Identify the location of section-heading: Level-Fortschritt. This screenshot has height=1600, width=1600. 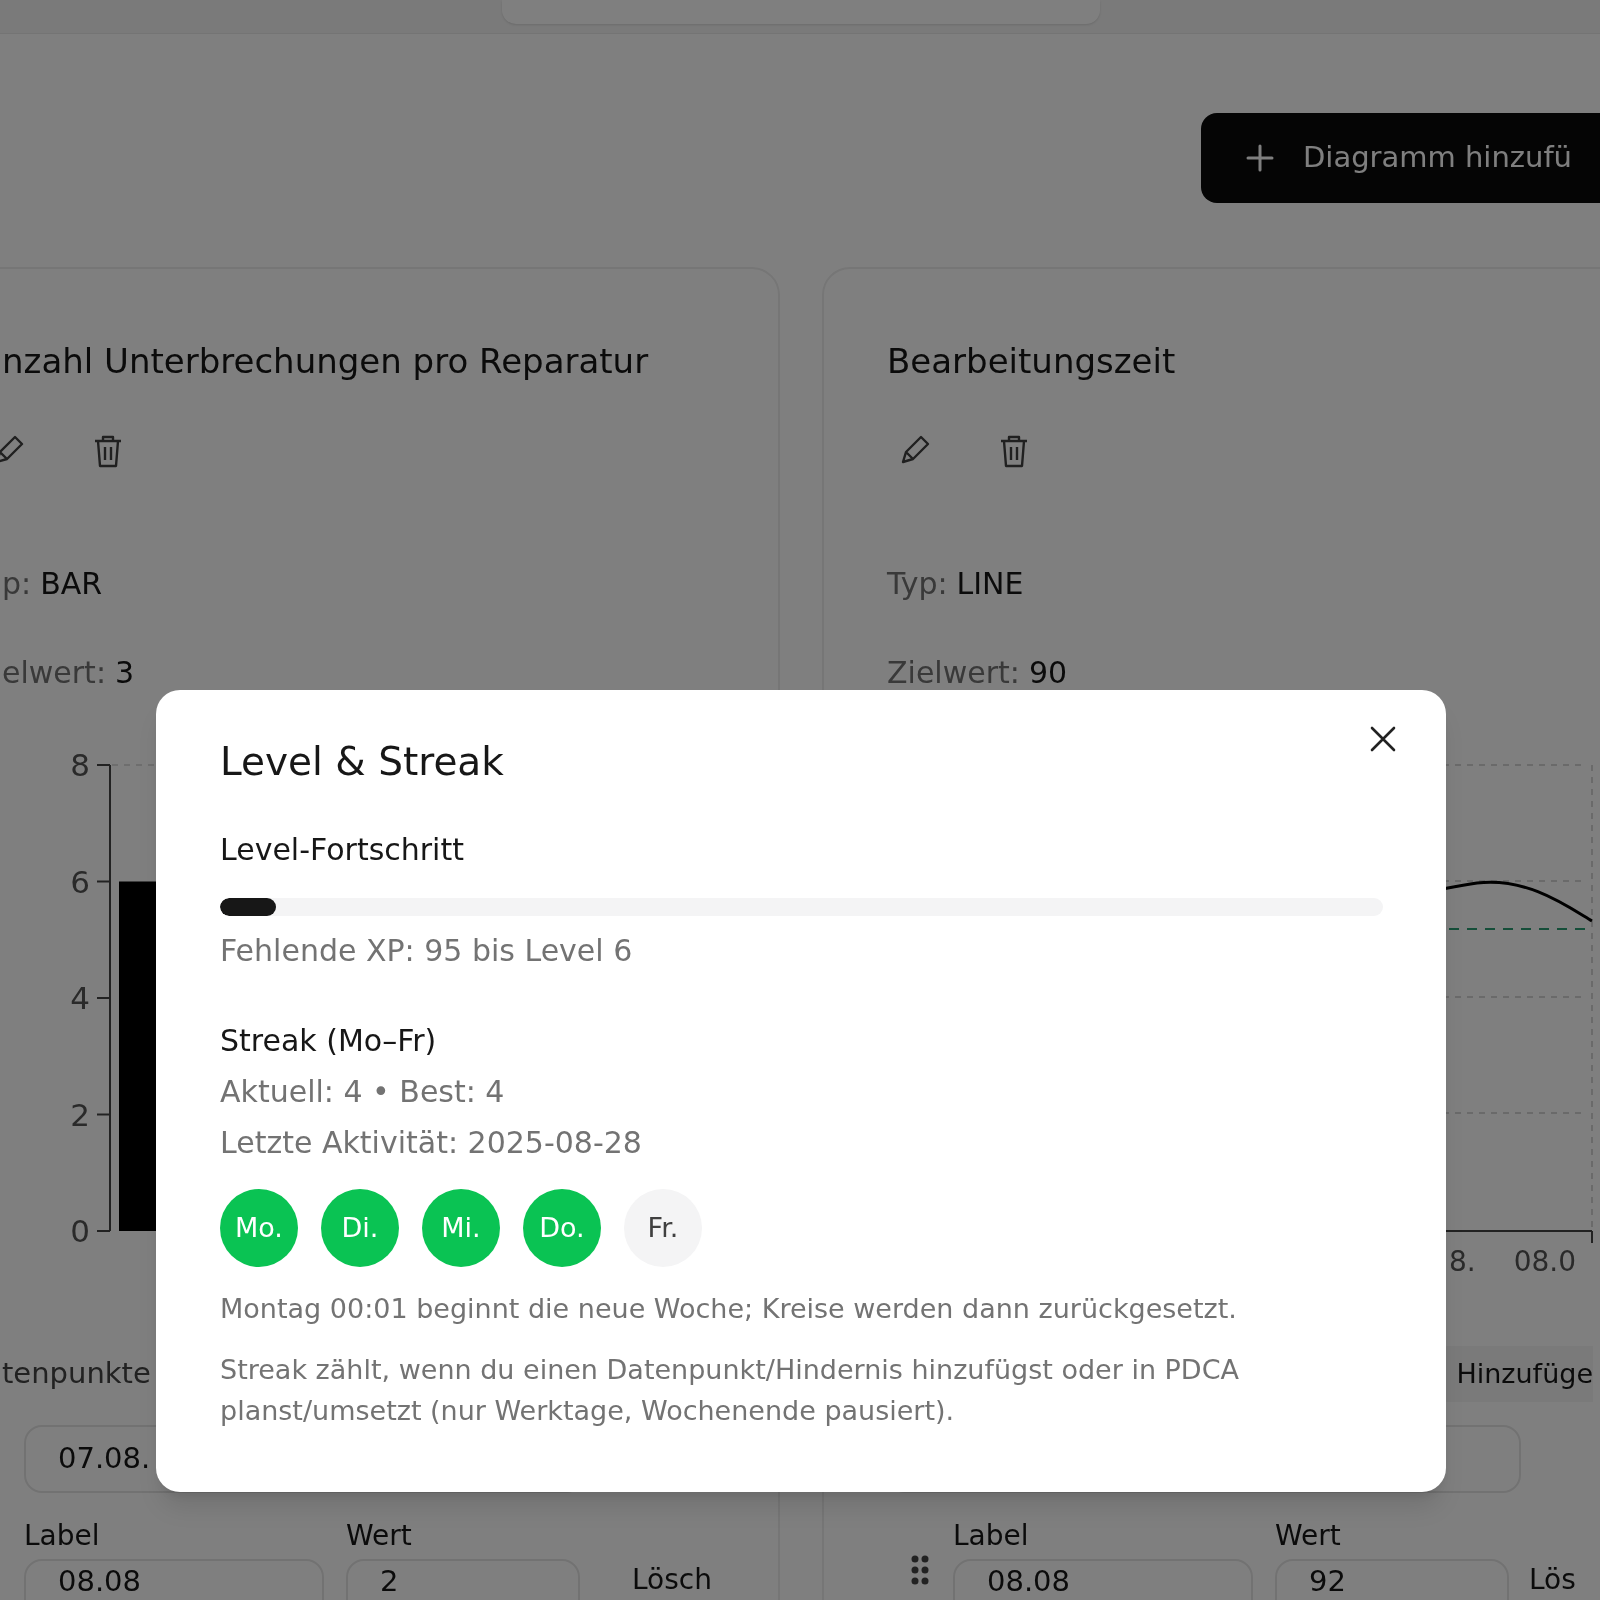
(342, 850).